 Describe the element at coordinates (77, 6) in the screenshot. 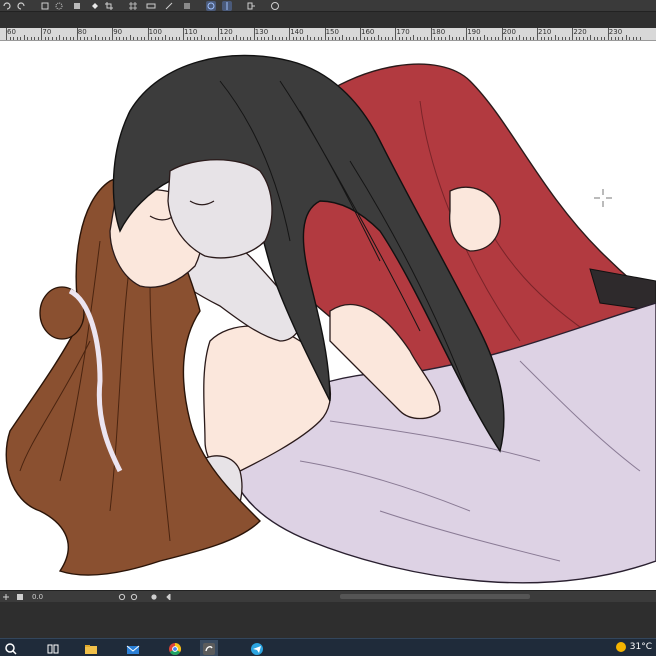

I see `transform-icon` at that location.